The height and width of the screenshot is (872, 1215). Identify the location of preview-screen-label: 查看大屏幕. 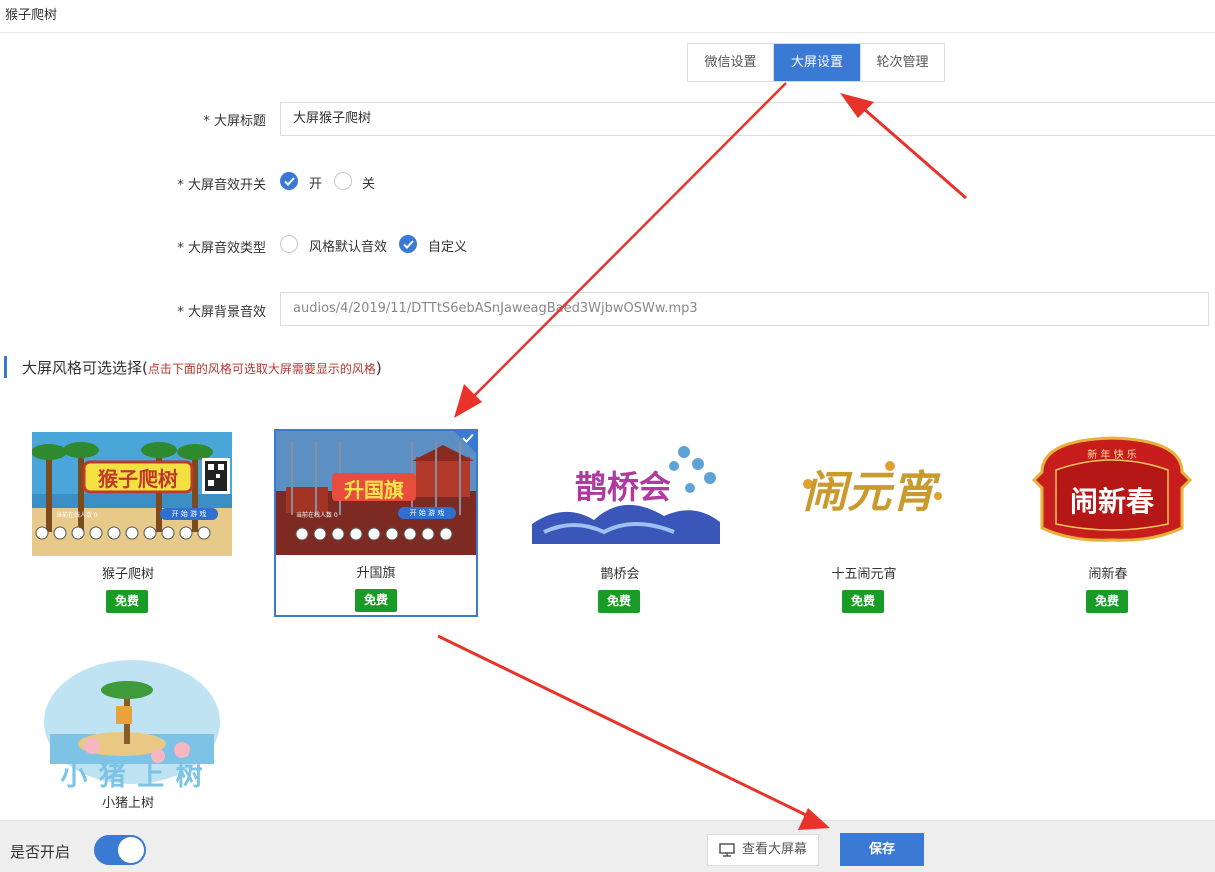
(775, 849).